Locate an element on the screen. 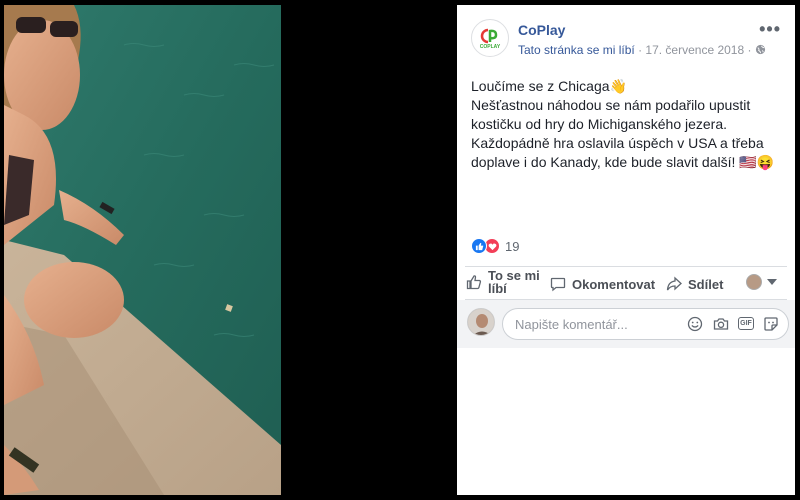 The height and width of the screenshot is (500, 800). page-avatar: COPLAY is located at coordinates (490, 38).